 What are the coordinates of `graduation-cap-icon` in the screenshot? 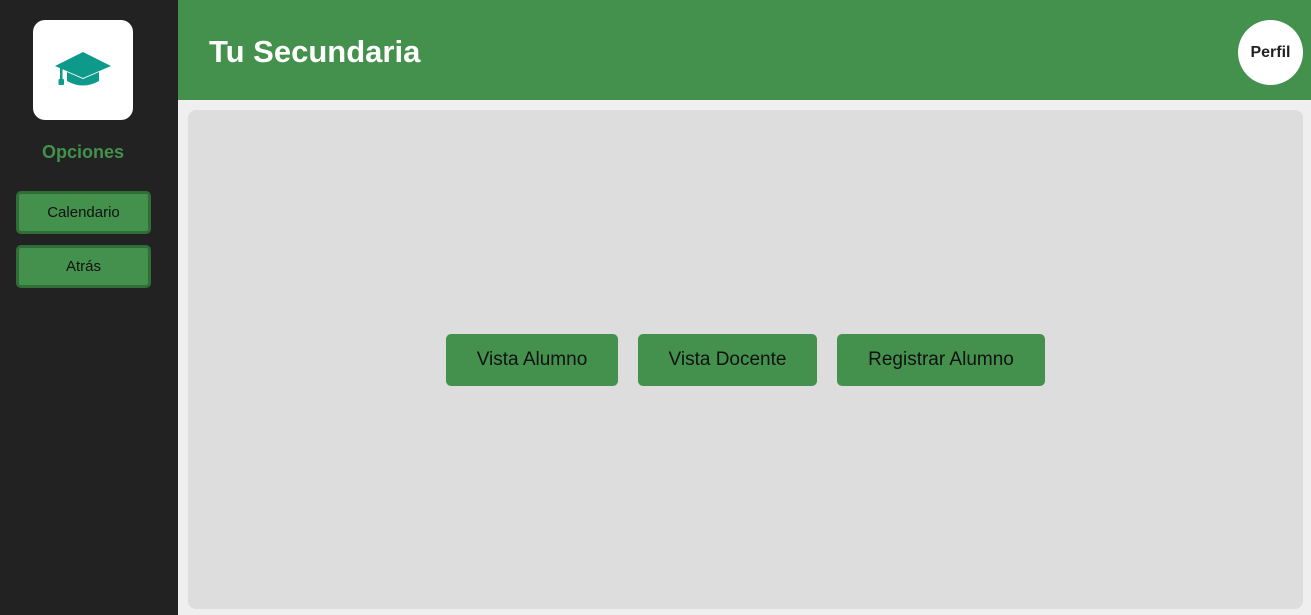 It's located at (83, 69).